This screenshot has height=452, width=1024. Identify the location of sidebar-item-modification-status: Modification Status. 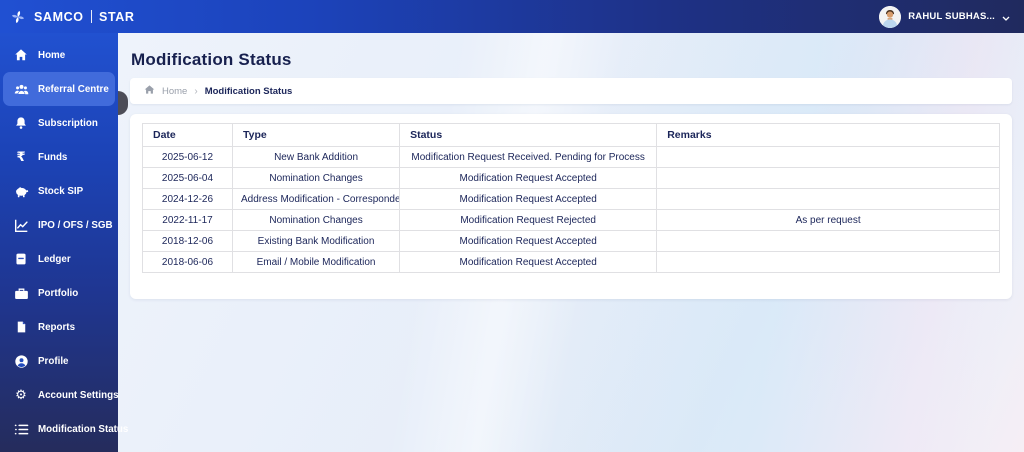
(65, 429).